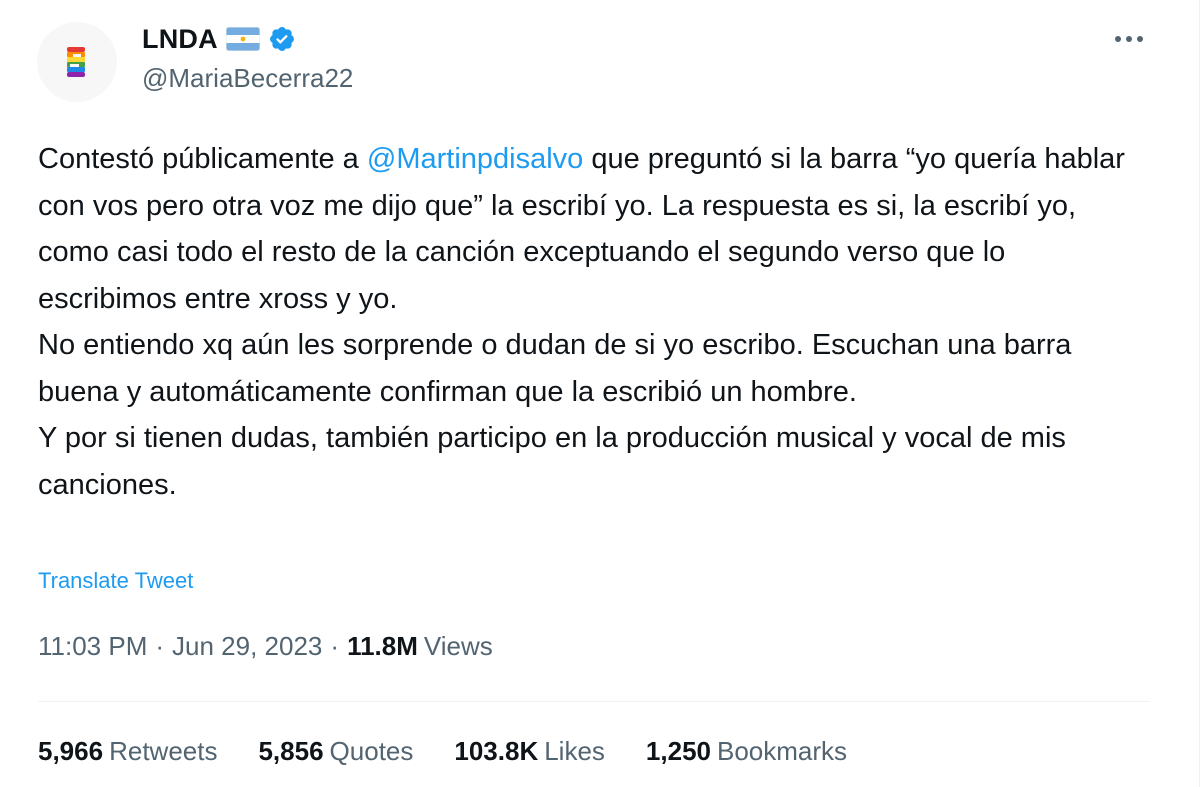 This screenshot has height=787, width=1200. What do you see at coordinates (1129, 39) in the screenshot?
I see `more-horizontal-icon` at bounding box center [1129, 39].